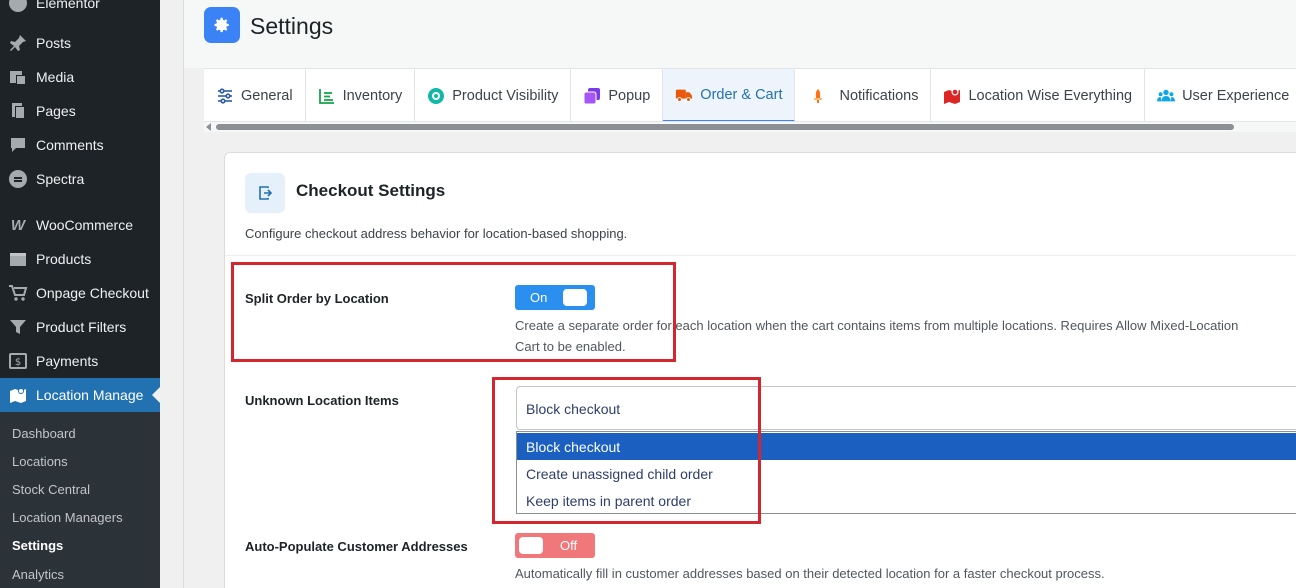  I want to click on submenu-location-managers: Location Managers, so click(67, 517).